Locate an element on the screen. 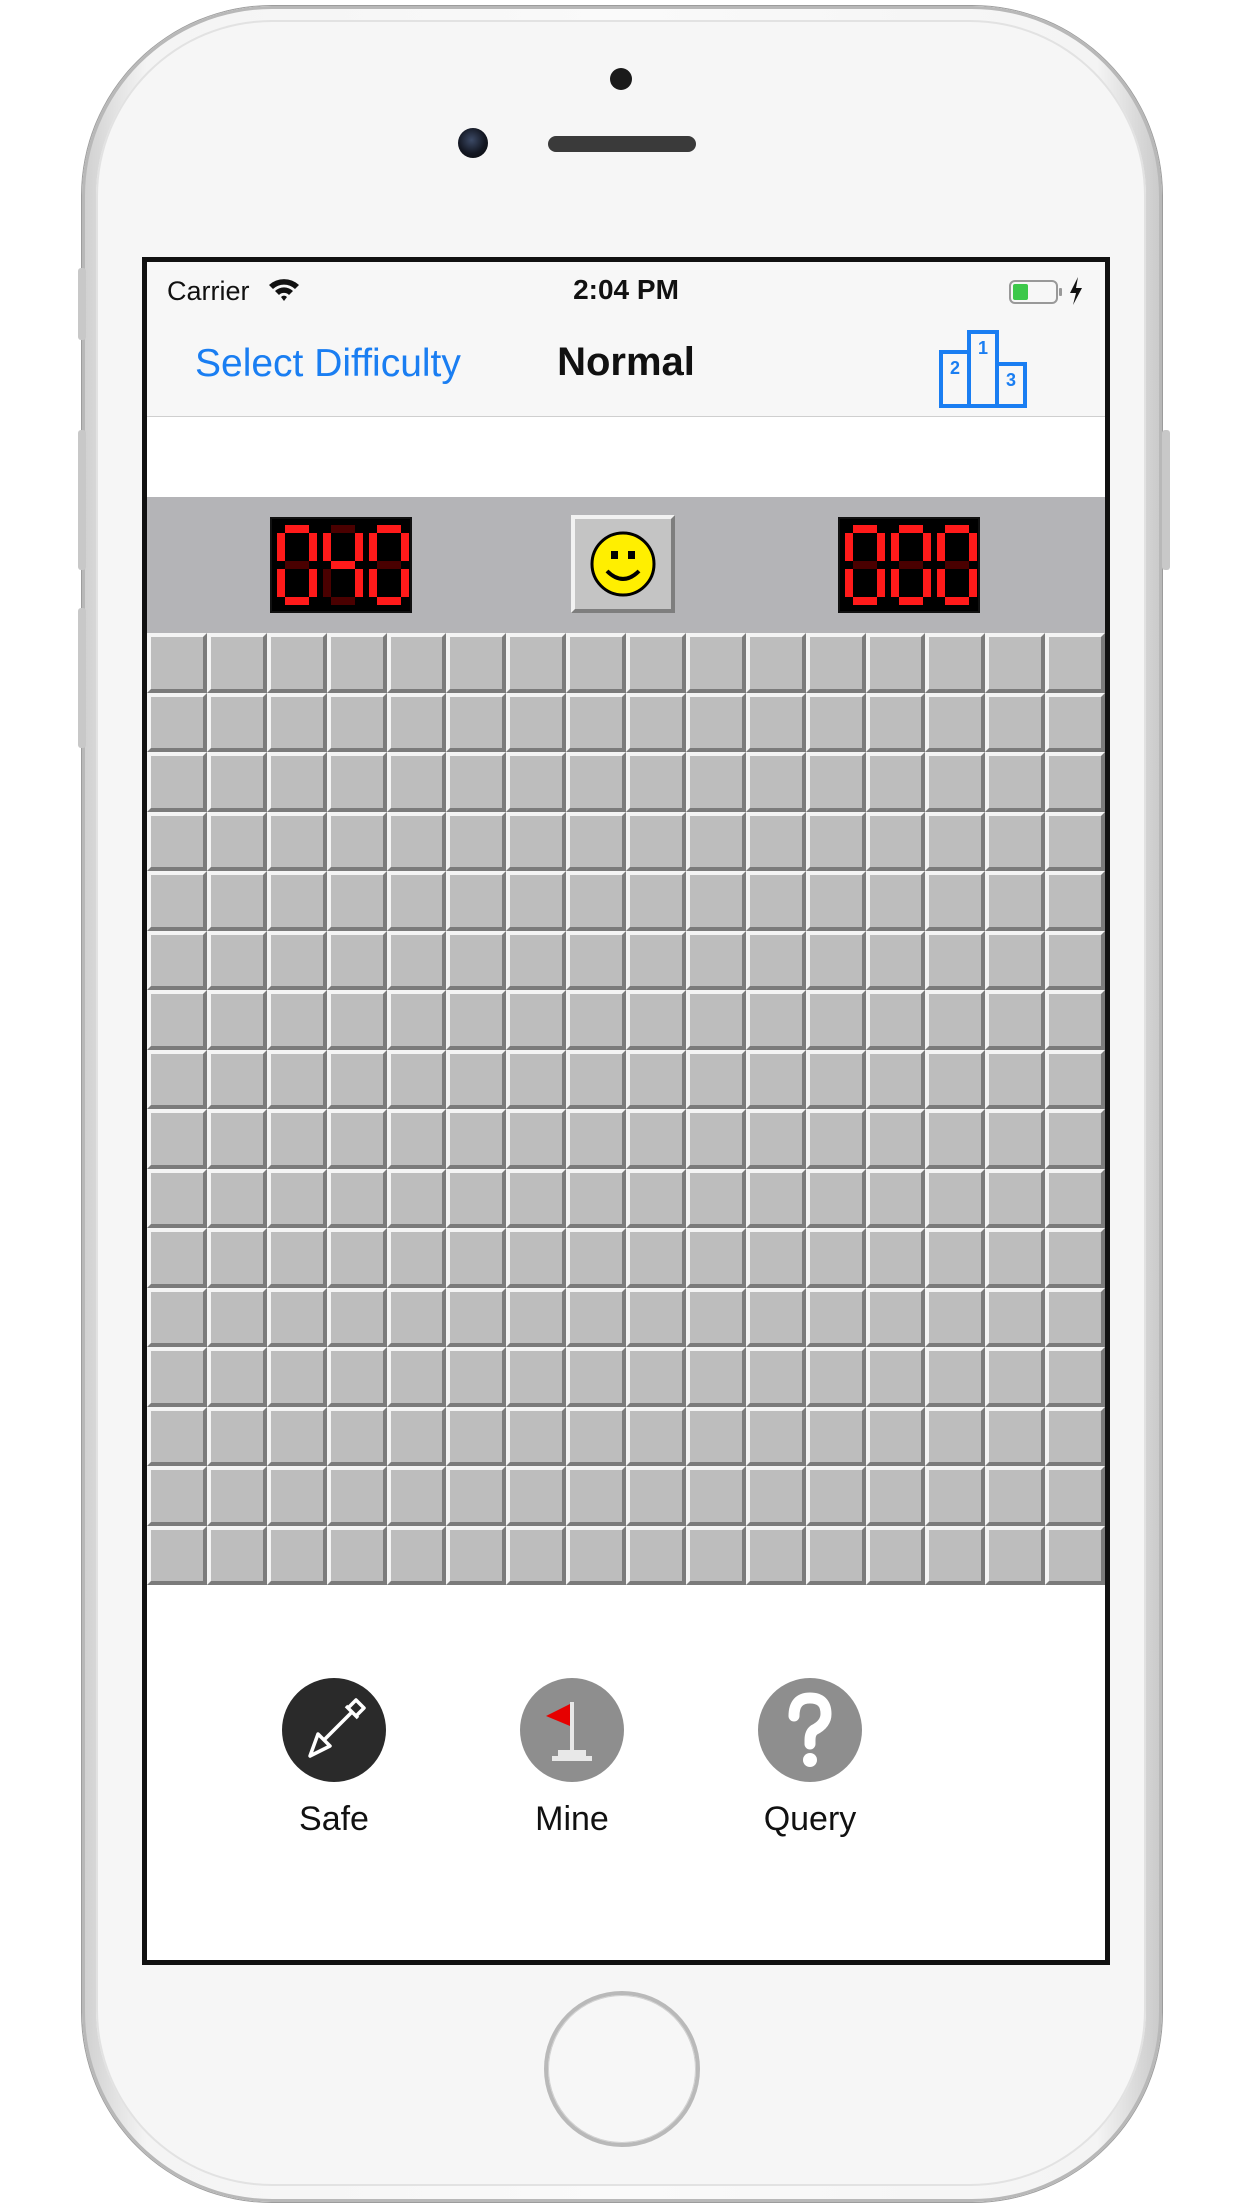 The width and height of the screenshot is (1242, 2208). select-difficulty-button: Select Difficulty is located at coordinates (328, 364).